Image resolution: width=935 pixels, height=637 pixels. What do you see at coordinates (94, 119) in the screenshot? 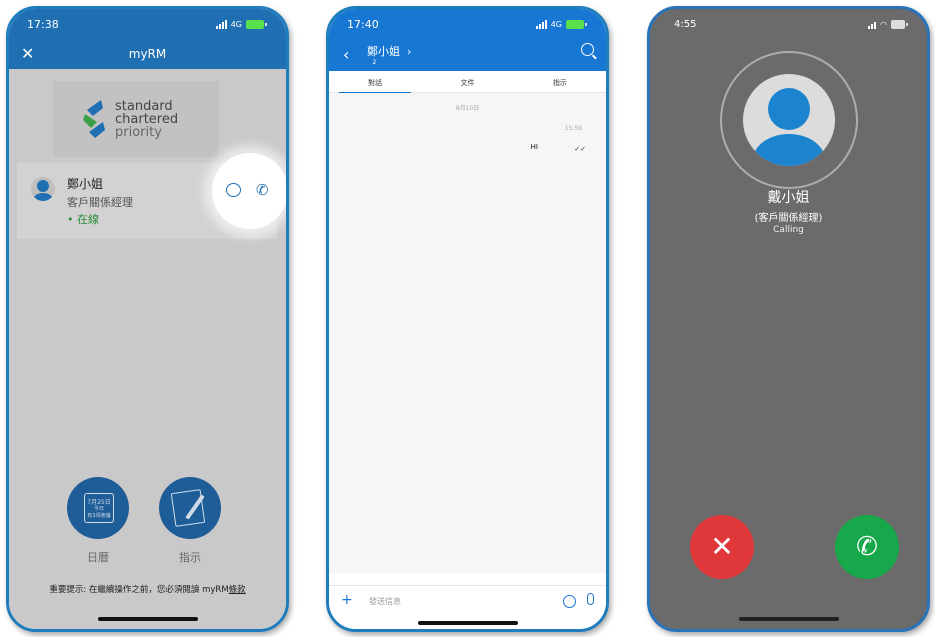
I see `standard-chartered-logo-icon` at bounding box center [94, 119].